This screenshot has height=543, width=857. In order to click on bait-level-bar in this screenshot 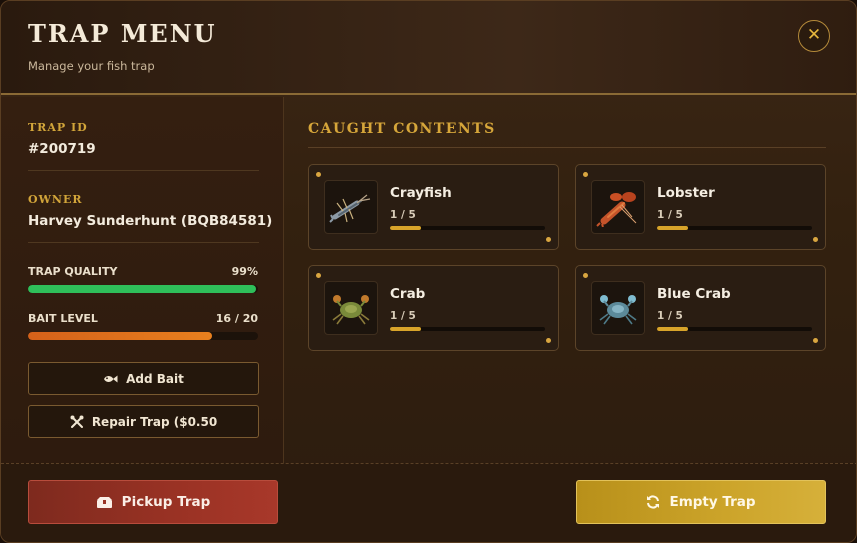, I will do `click(143, 336)`.